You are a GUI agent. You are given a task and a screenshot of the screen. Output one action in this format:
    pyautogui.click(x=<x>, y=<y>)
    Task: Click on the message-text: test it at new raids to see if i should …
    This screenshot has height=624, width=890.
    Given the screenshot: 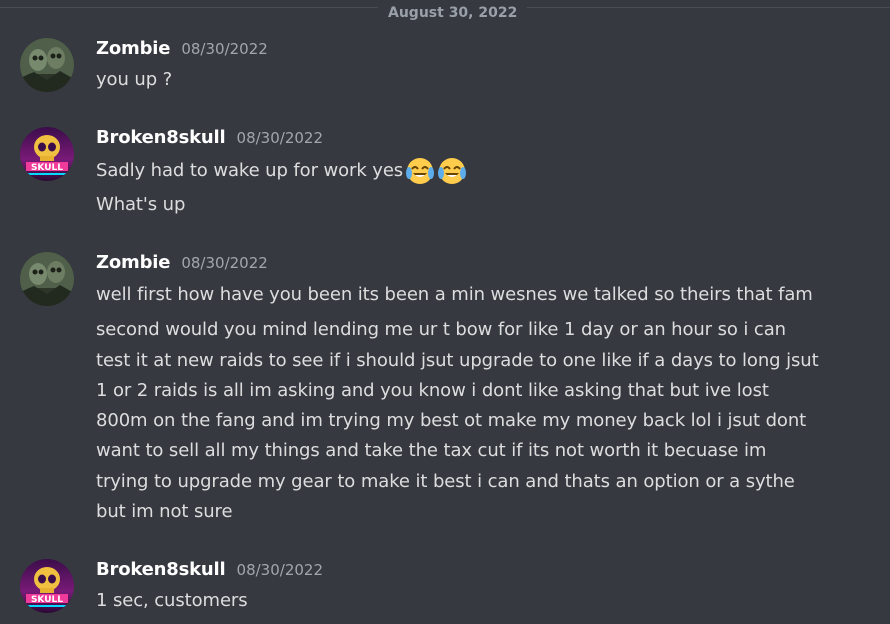 What is the action you would take?
    pyautogui.click(x=457, y=360)
    